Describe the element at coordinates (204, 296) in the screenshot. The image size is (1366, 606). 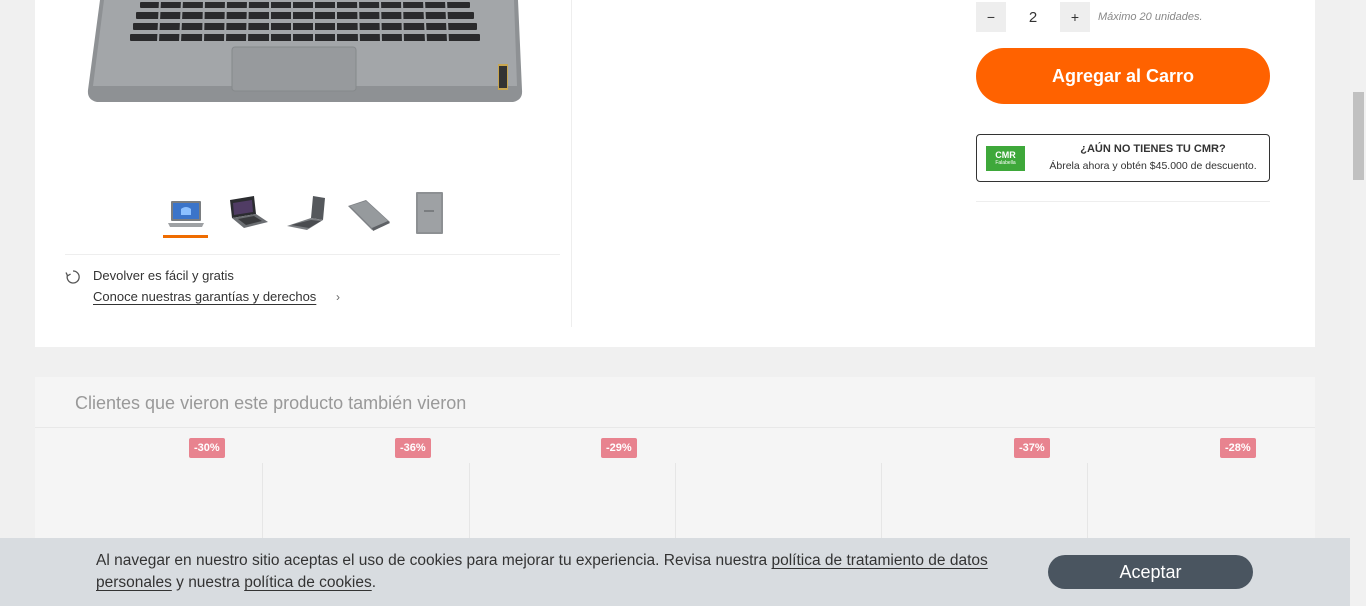
I see `warranty-link: Conoce nuestras garantías y derechos` at that location.